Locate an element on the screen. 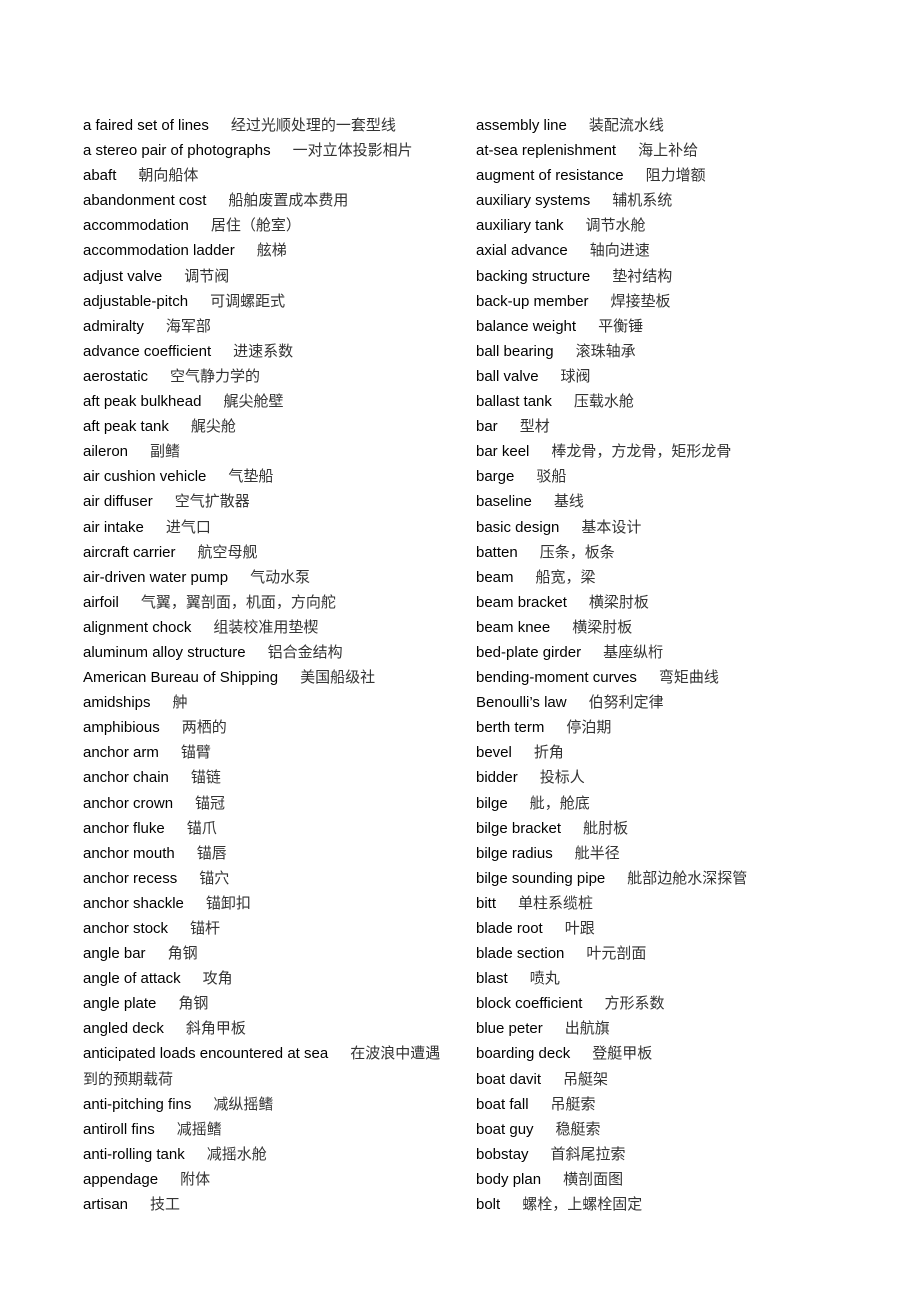 The width and height of the screenshot is (920, 1302). glossary-entry: angle of attack 攻角 is located at coordinates (269, 978).